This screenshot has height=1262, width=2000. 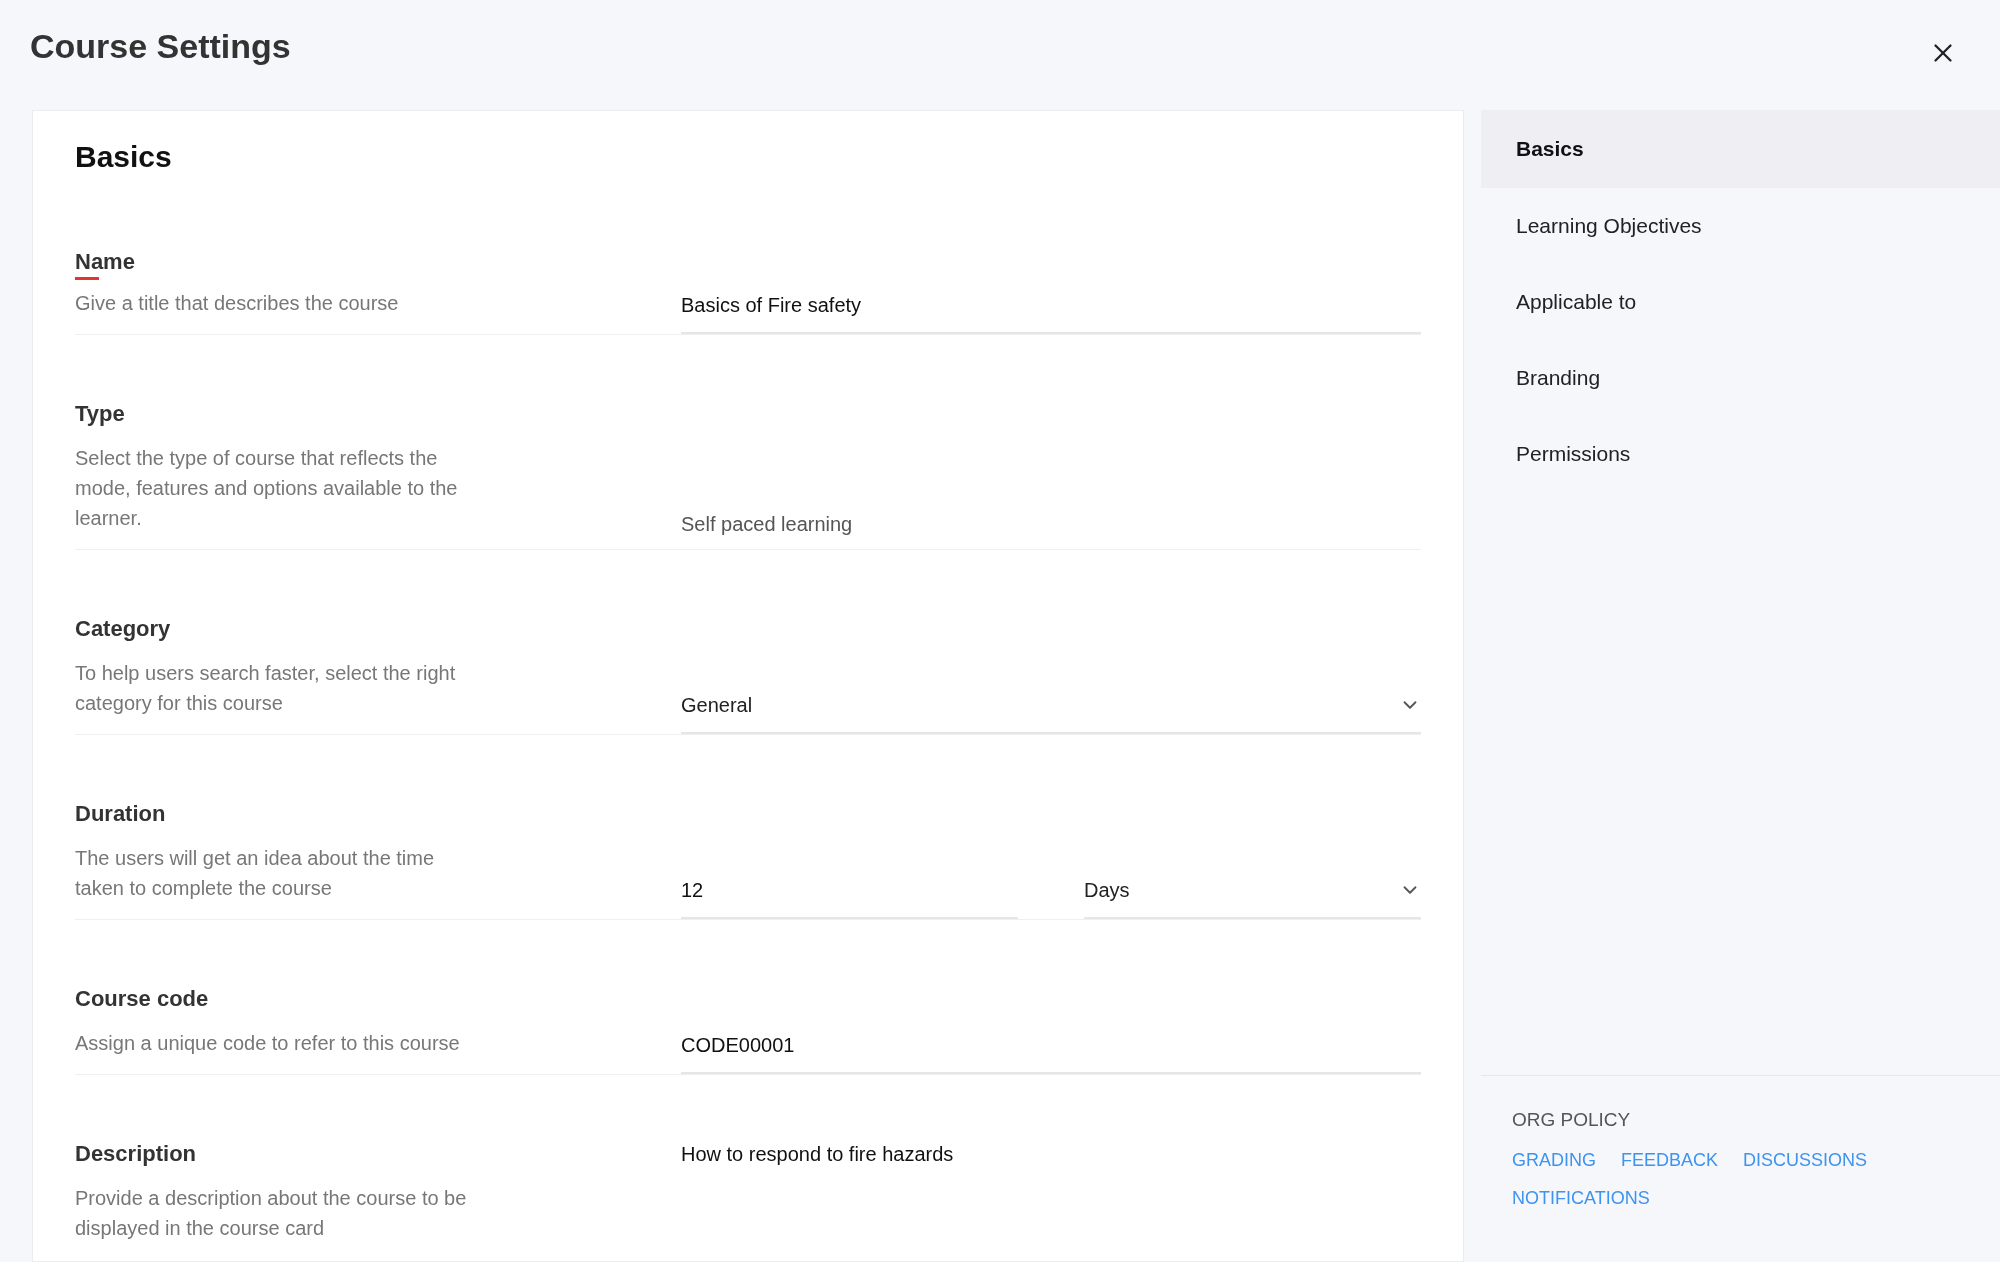 I want to click on text-field: Basics of Fire safety, so click(x=1051, y=312).